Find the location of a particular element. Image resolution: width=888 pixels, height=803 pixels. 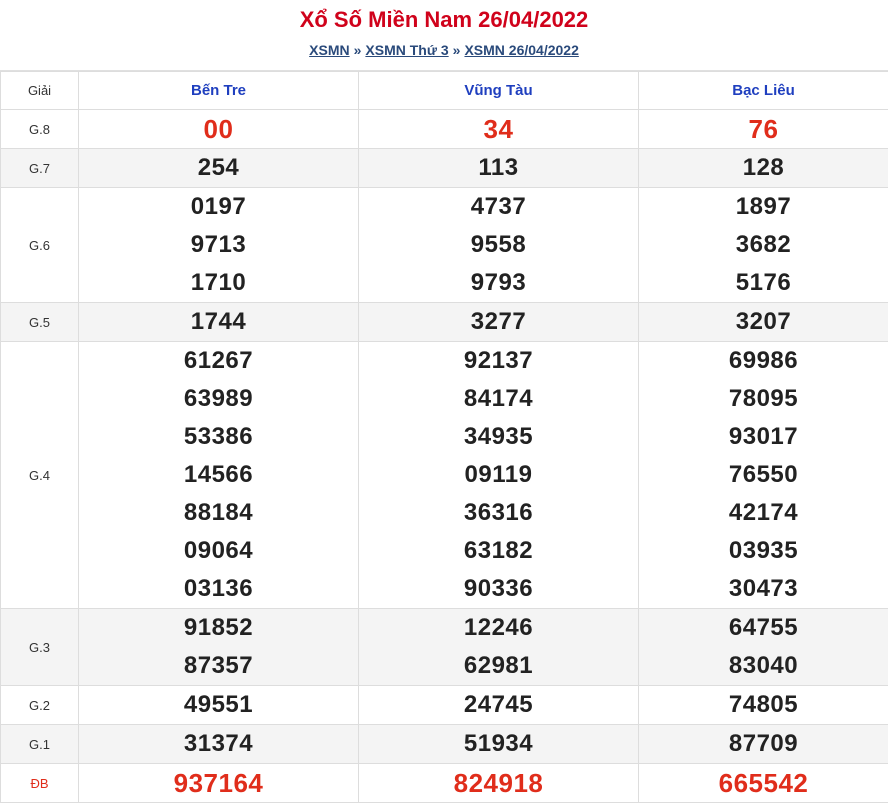

result-cell: 254 is located at coordinates (218, 168).